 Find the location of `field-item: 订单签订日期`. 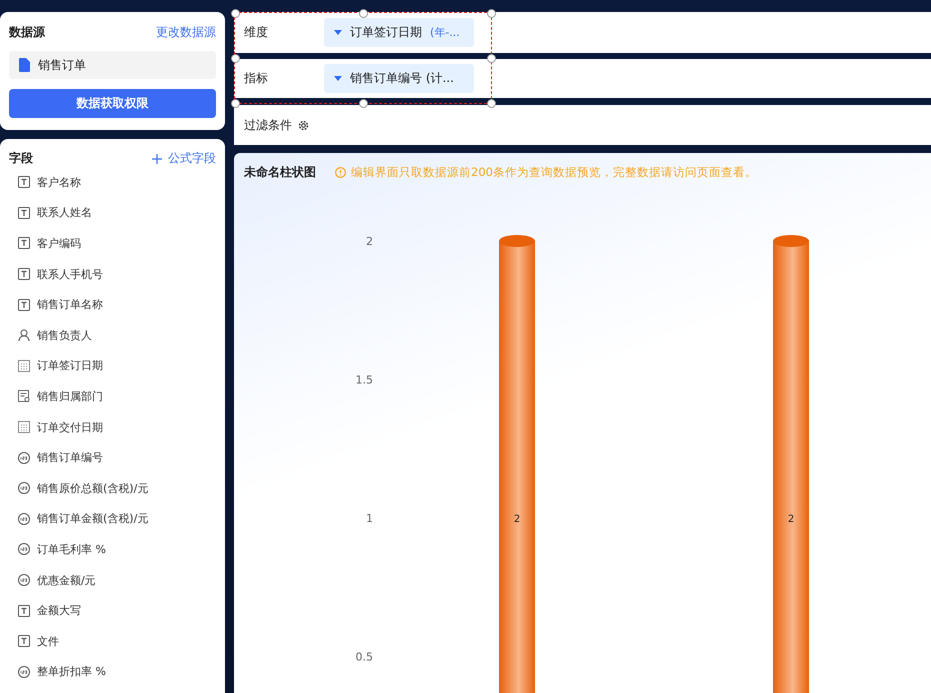

field-item: 订单签订日期 is located at coordinates (70, 366).